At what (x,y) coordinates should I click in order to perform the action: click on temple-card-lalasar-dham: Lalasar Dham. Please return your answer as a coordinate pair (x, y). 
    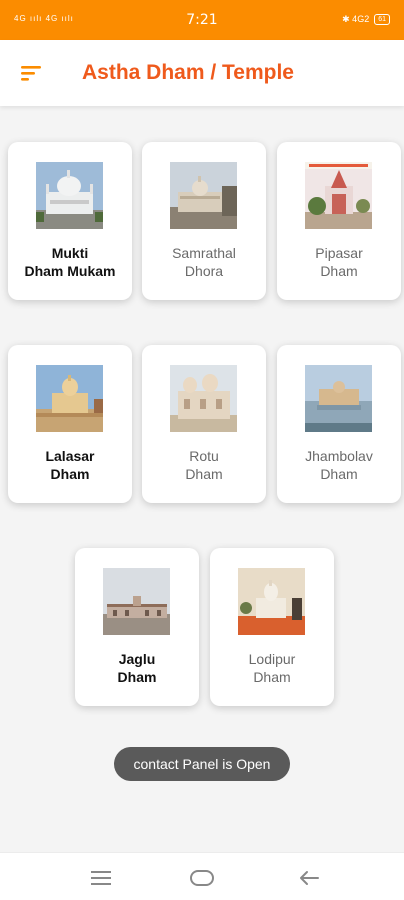
    Looking at the image, I should click on (70, 424).